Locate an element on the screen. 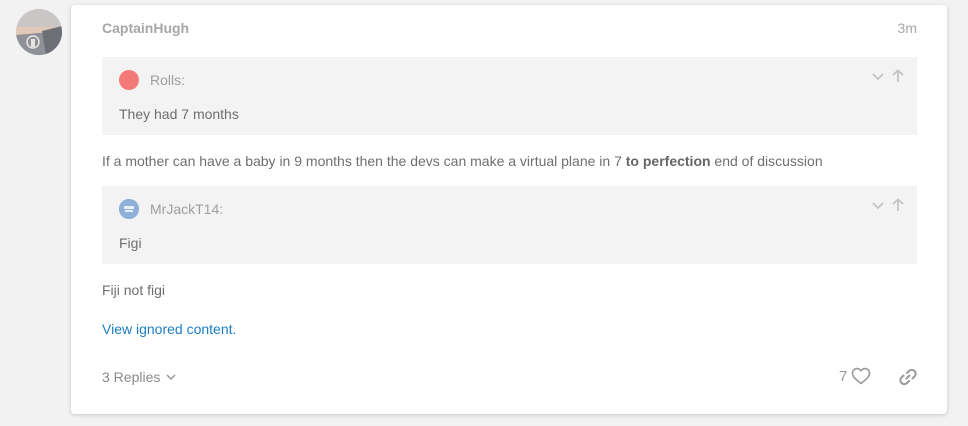 Image resolution: width=968 pixels, height=426 pixels. post-paragraph-2: Fiji not figi is located at coordinates (134, 290).